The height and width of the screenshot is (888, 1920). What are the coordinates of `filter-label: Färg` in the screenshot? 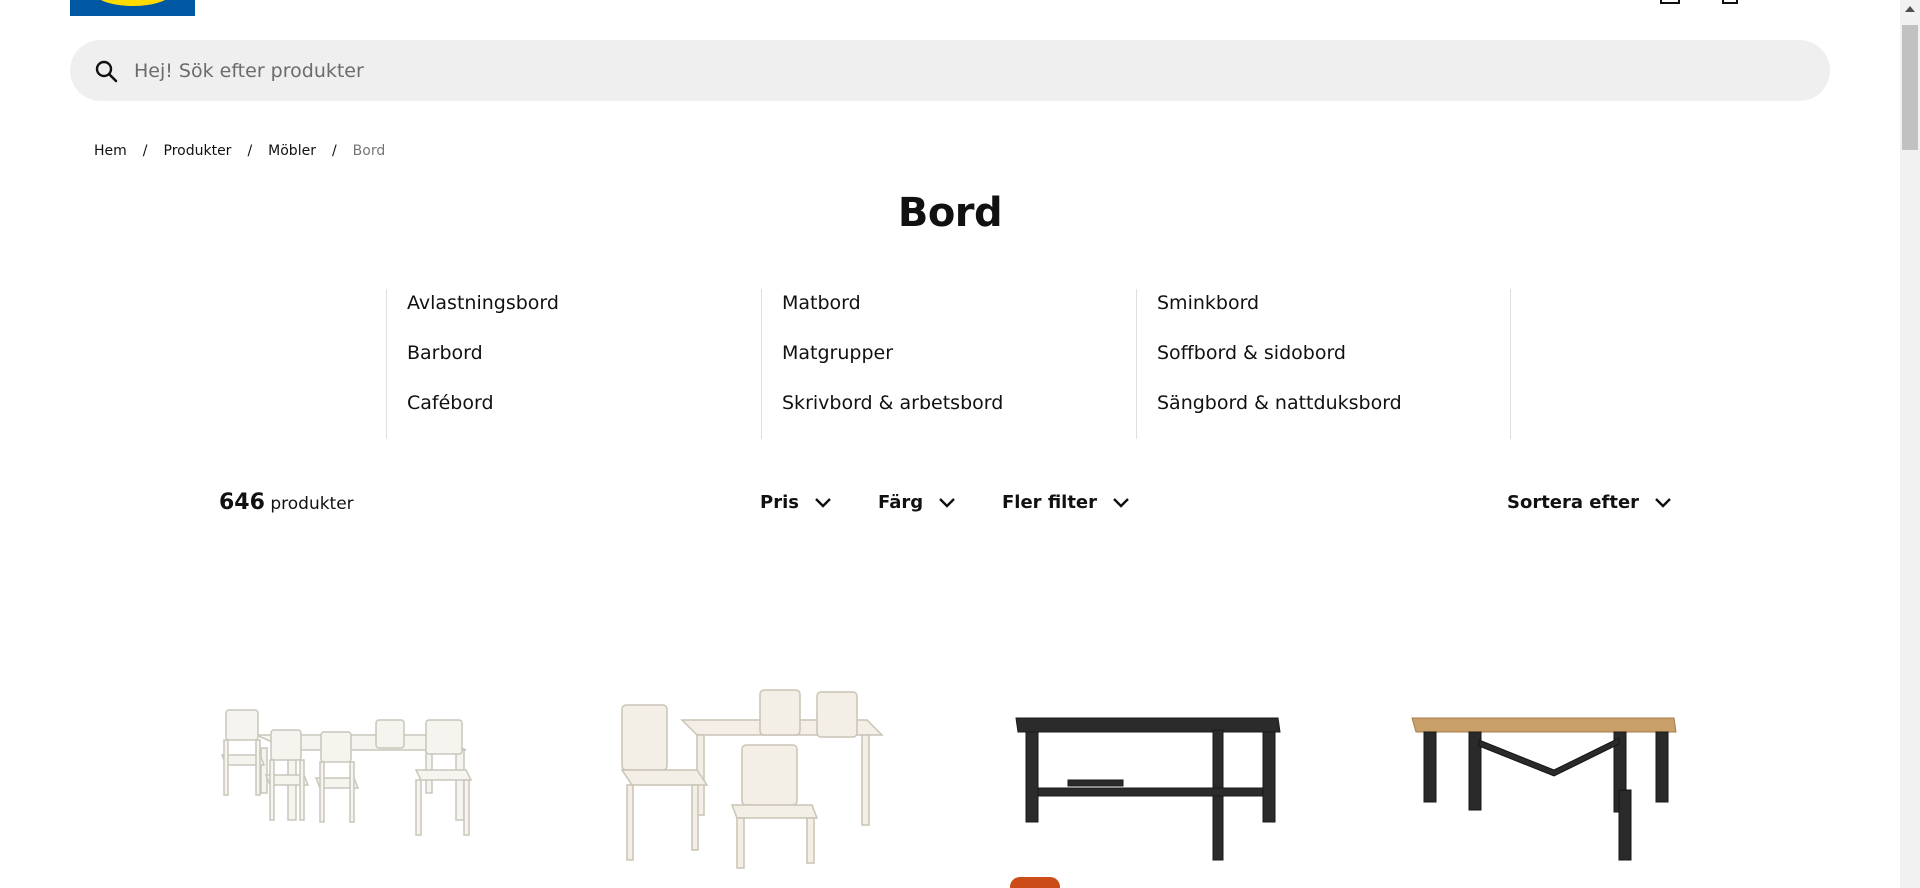 It's located at (901, 502).